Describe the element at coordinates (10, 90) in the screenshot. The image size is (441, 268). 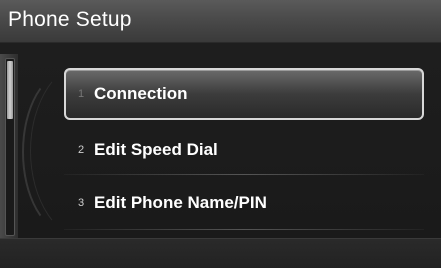
I see `scrollbar-thumb` at that location.